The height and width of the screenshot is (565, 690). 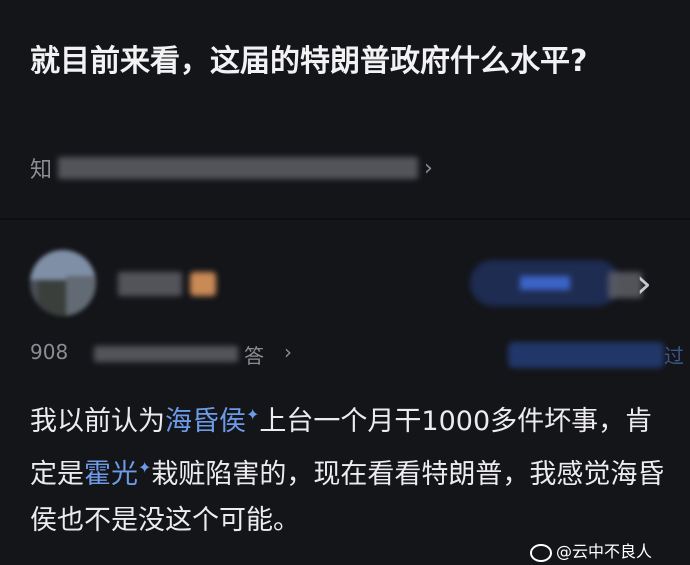 What do you see at coordinates (111, 474) in the screenshot?
I see `keyword-link-huoguang: 霍光` at bounding box center [111, 474].